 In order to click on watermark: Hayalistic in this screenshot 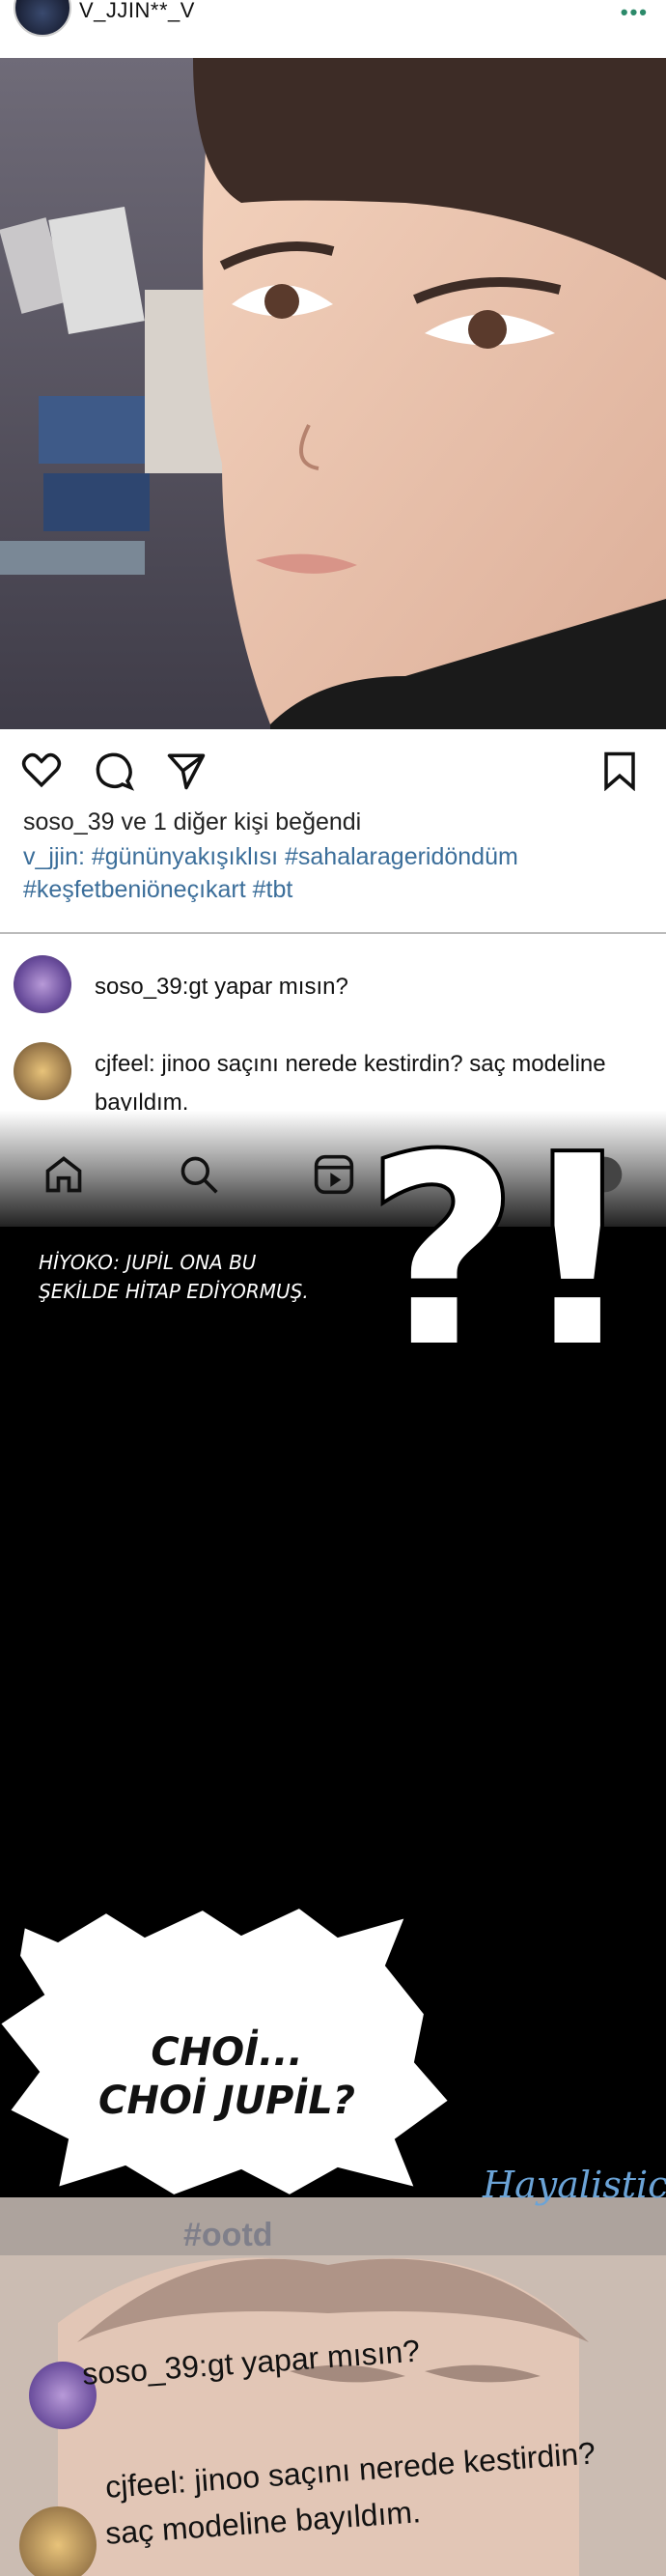, I will do `click(574, 2185)`.